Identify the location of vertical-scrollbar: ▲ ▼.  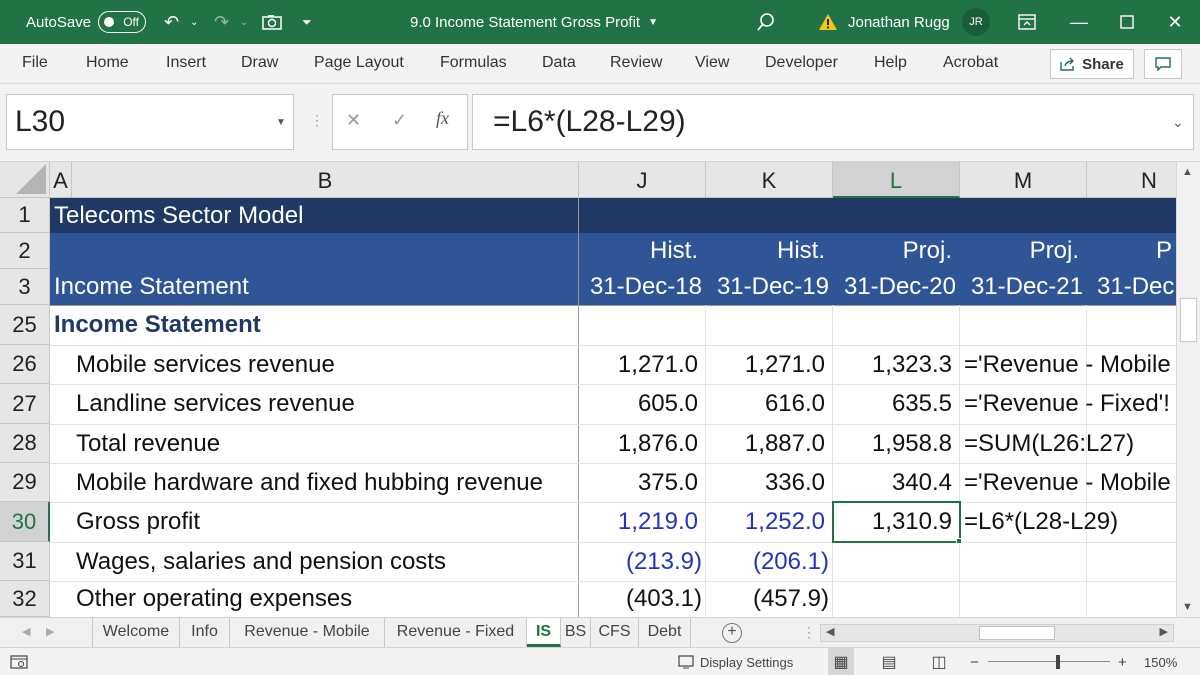
(1188, 389).